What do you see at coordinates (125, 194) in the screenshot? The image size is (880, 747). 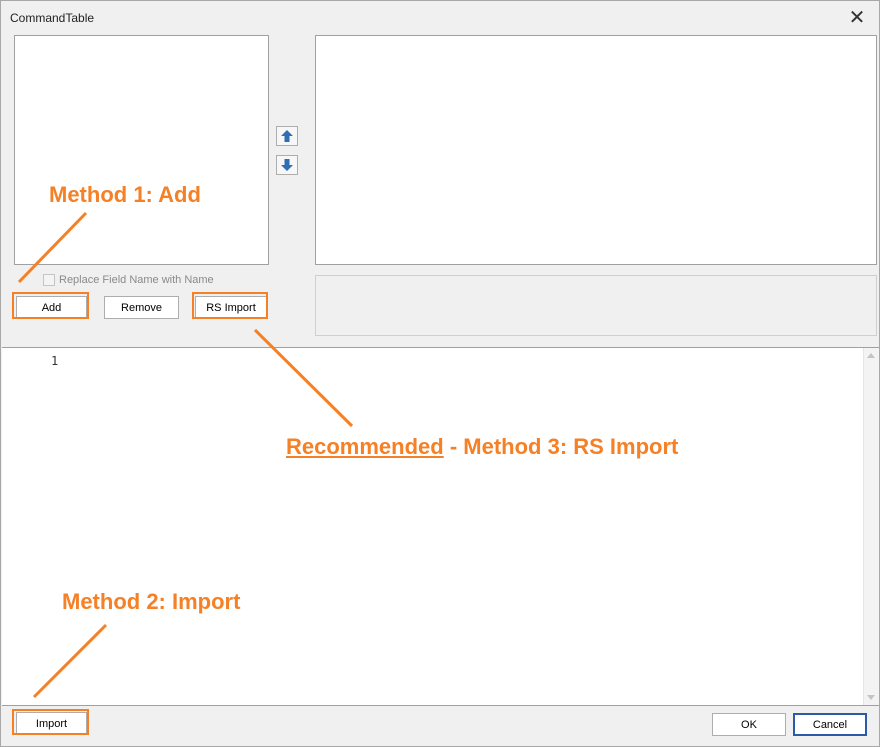 I see `annotation-method1: Method 1: Add` at bounding box center [125, 194].